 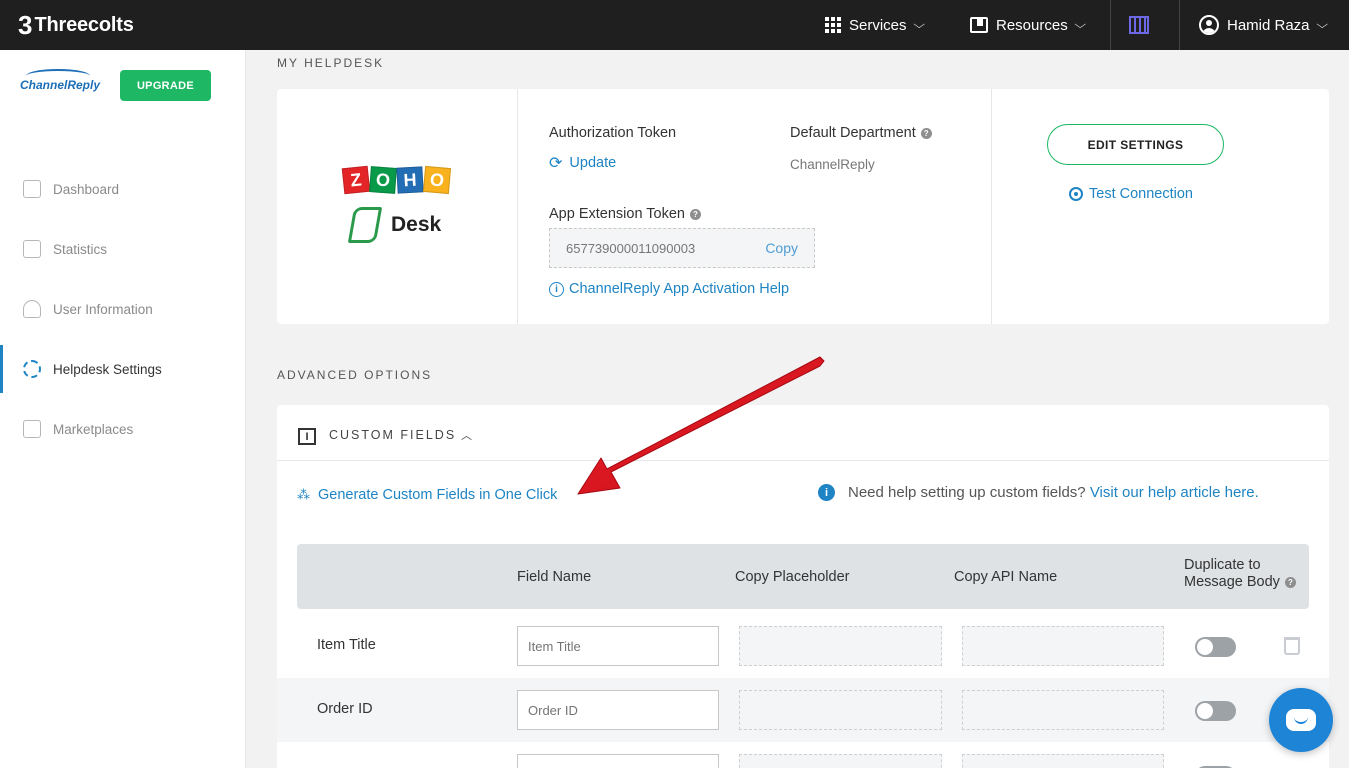 I want to click on table-row, so click(x=803, y=755).